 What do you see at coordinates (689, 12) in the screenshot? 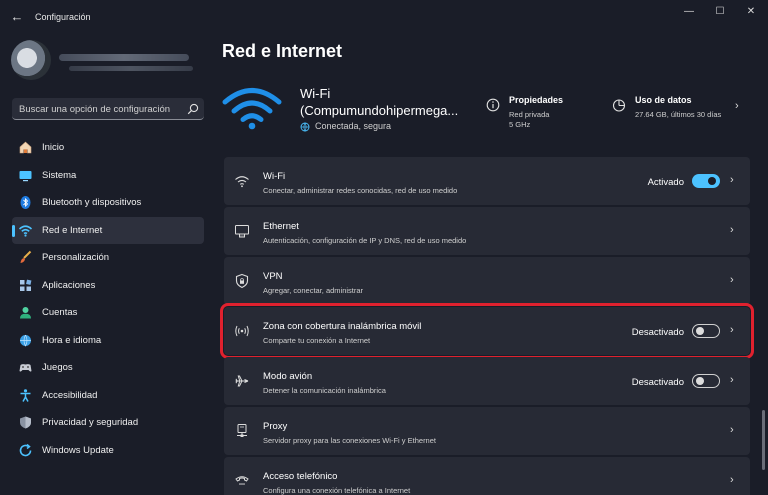
I see `minimize-button: —` at bounding box center [689, 12].